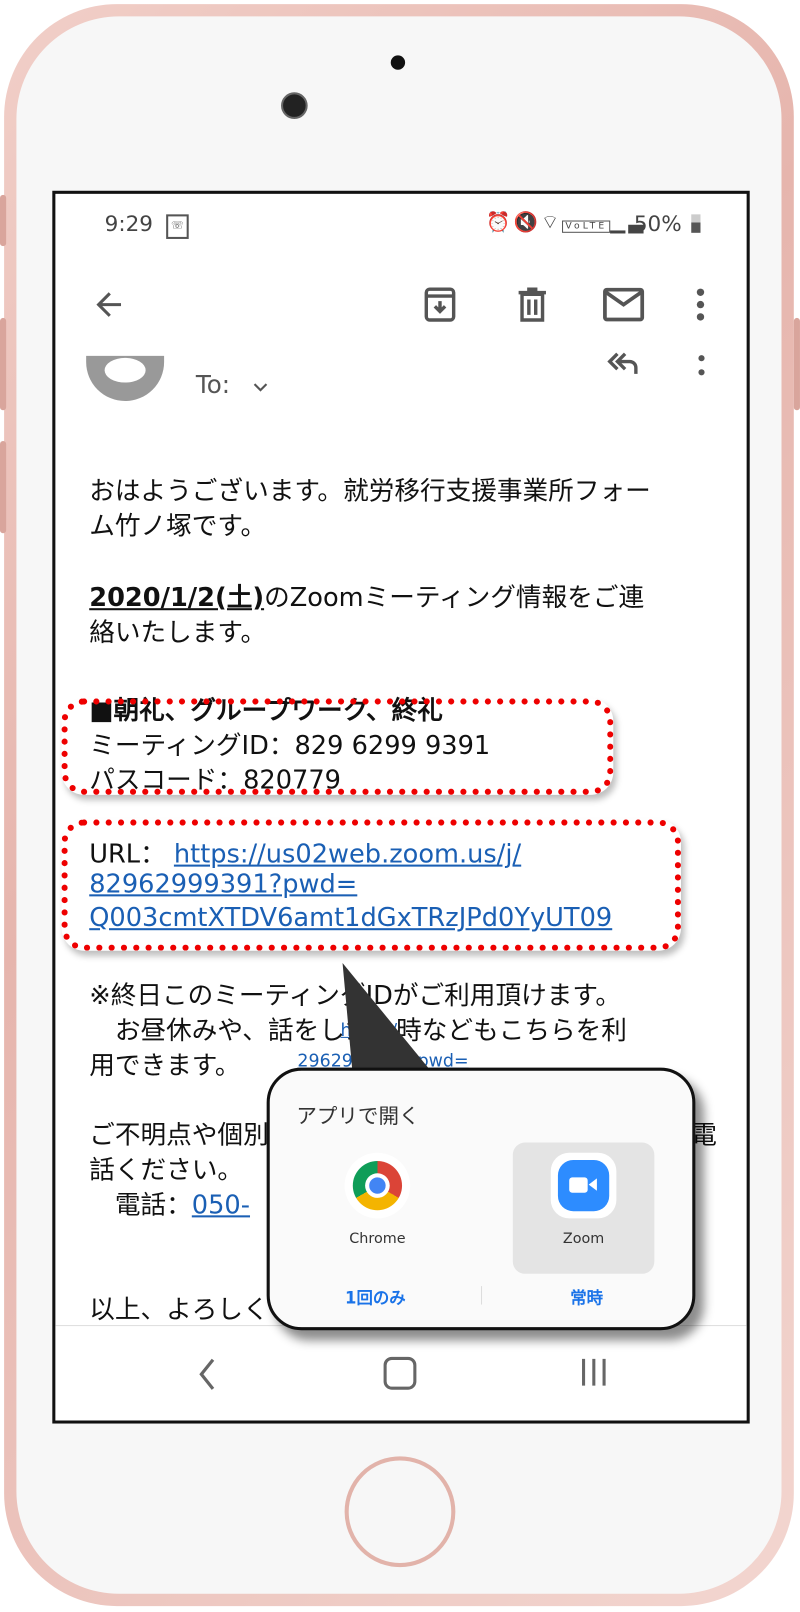 The image size is (800, 1612). Describe the element at coordinates (294, 105) in the screenshot. I see `front-camera` at that location.